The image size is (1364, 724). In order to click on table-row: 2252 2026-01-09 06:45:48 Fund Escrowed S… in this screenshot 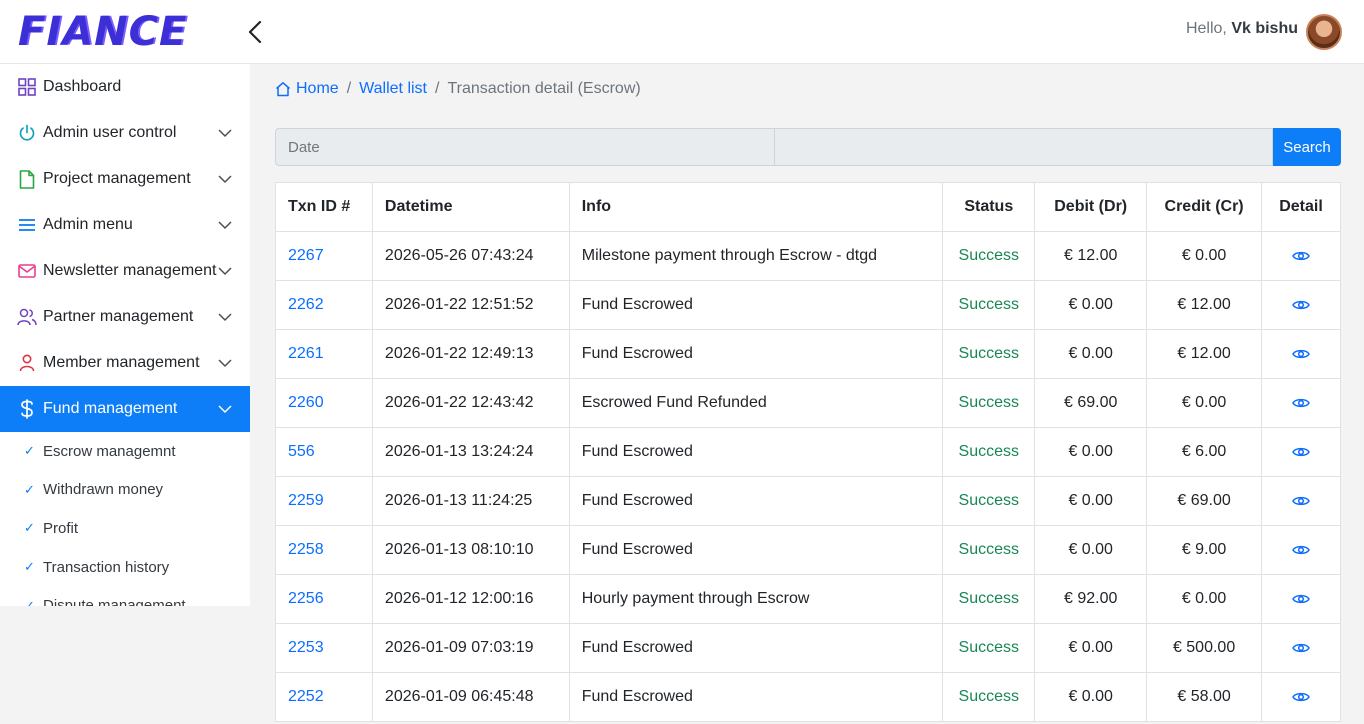, I will do `click(808, 697)`.